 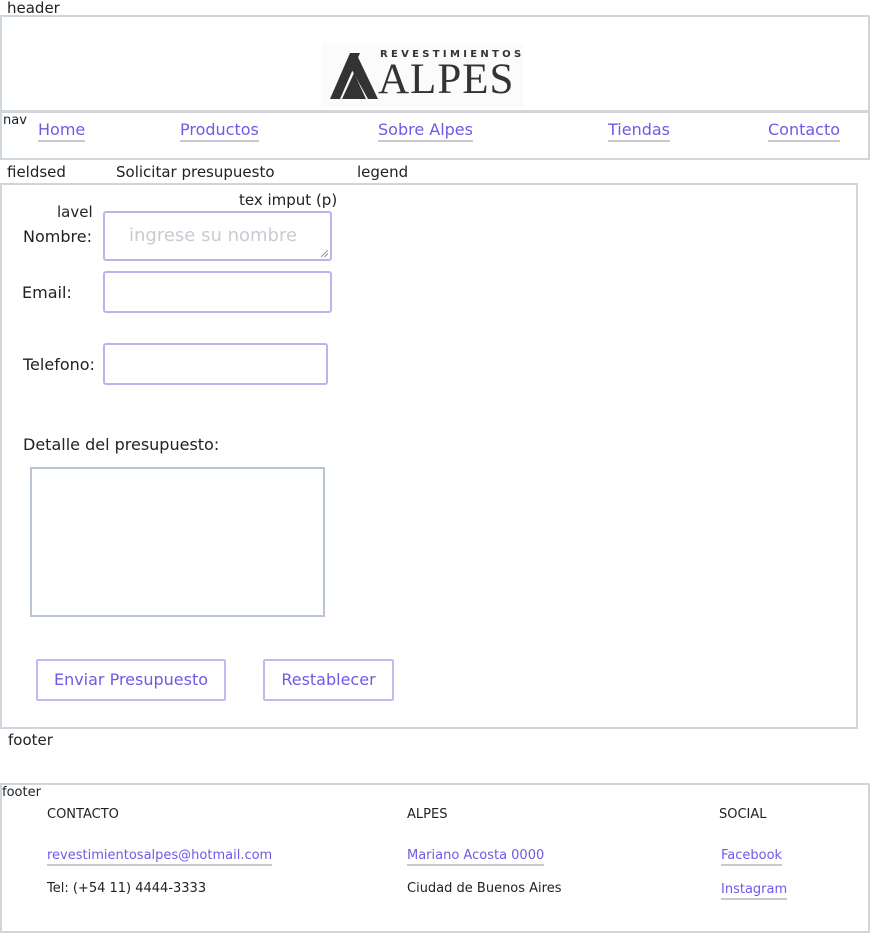 I want to click on footer-inner-annotation: footer, so click(x=21, y=792).